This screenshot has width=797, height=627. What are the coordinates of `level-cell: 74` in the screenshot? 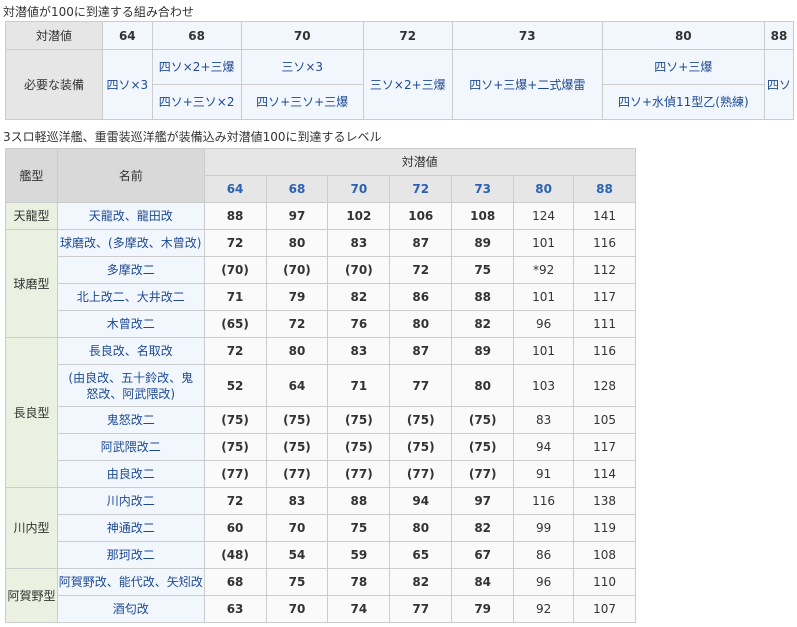 It's located at (359, 609).